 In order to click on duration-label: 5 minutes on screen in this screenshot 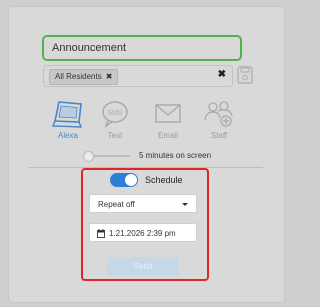, I will do `click(175, 155)`.